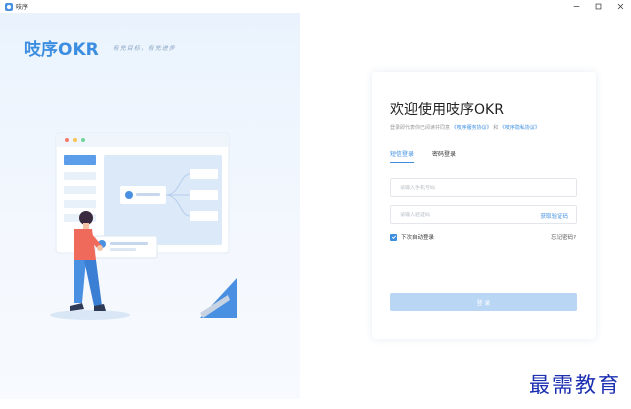  I want to click on close-icon, so click(620, 6).